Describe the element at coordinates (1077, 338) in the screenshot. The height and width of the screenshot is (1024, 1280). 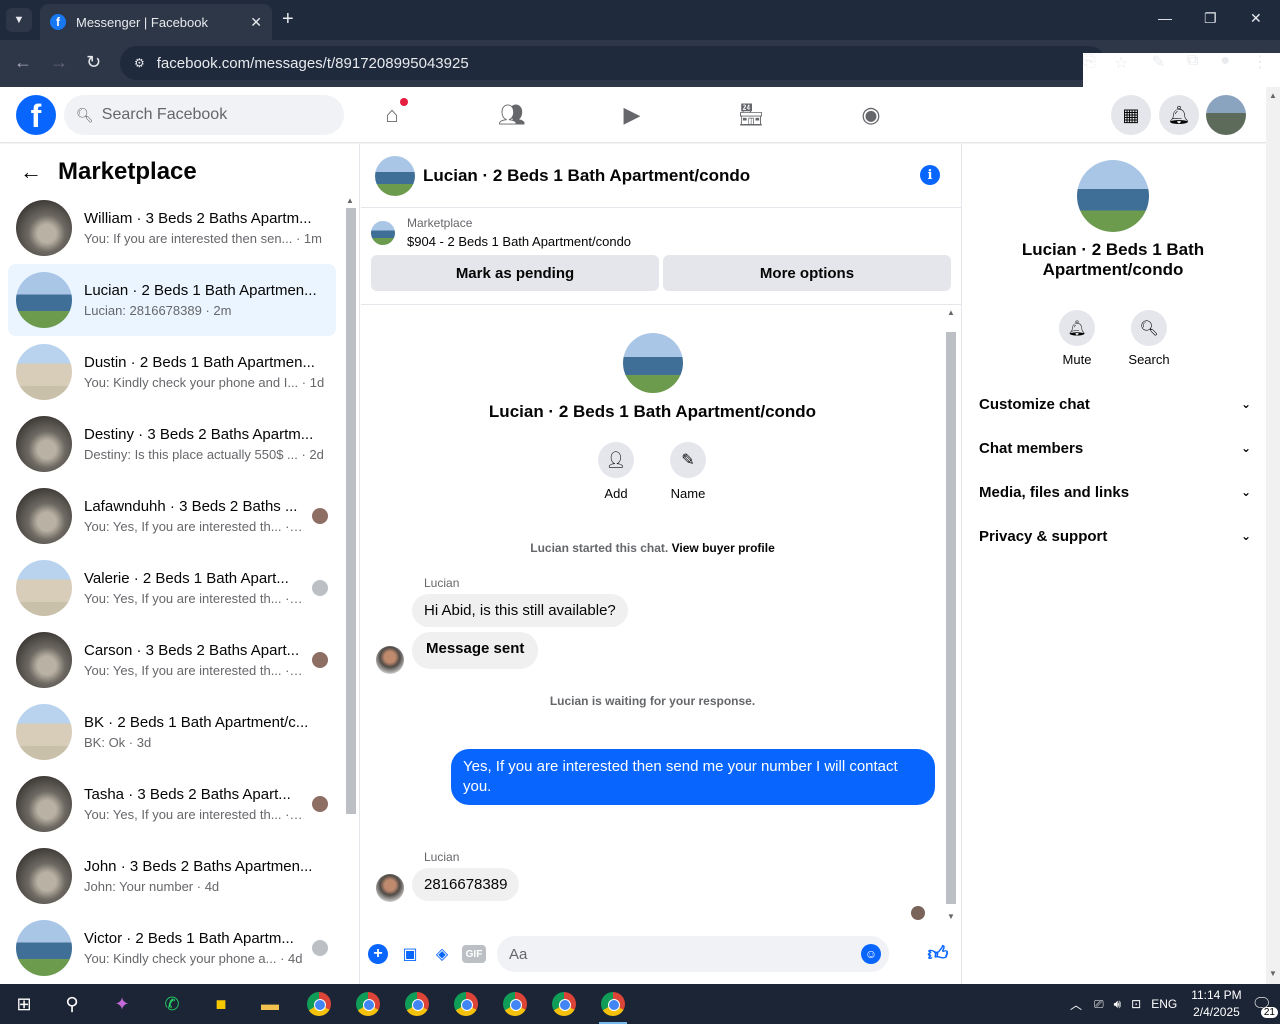
I see `mute-button: 🔔︎ Mute` at that location.